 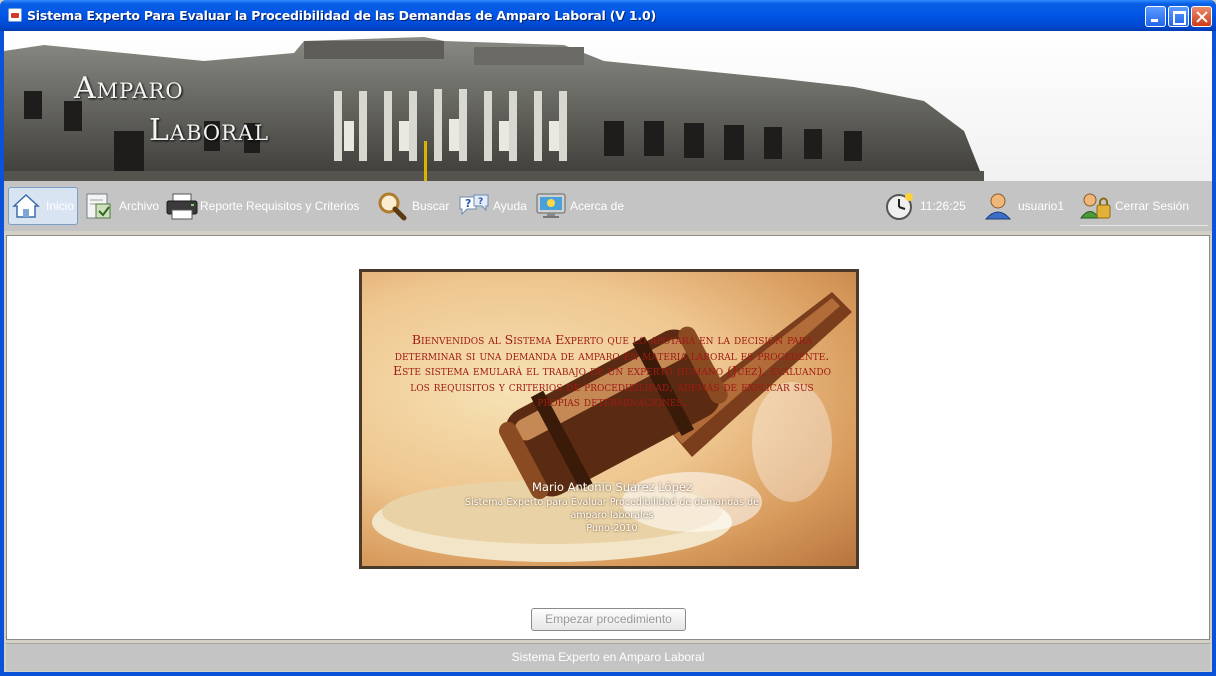 I want to click on current-user: usuario1, so click(x=1023, y=206).